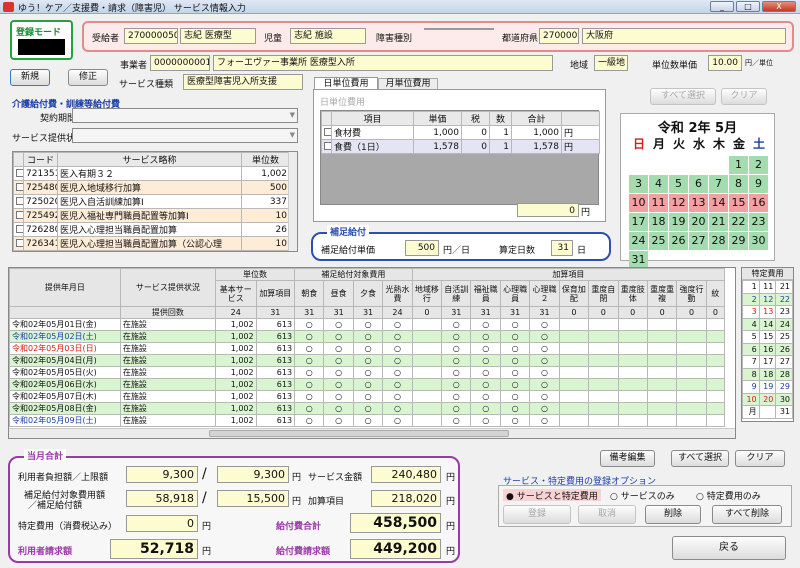 This screenshot has width=800, height=568. Describe the element at coordinates (658, 222) in the screenshot. I see `calendar-day: 18` at that location.